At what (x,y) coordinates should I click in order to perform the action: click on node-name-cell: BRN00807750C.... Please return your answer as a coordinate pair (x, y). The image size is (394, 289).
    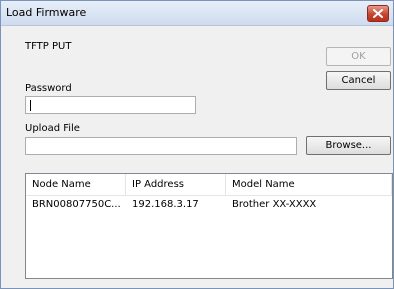
    Looking at the image, I should click on (76, 204).